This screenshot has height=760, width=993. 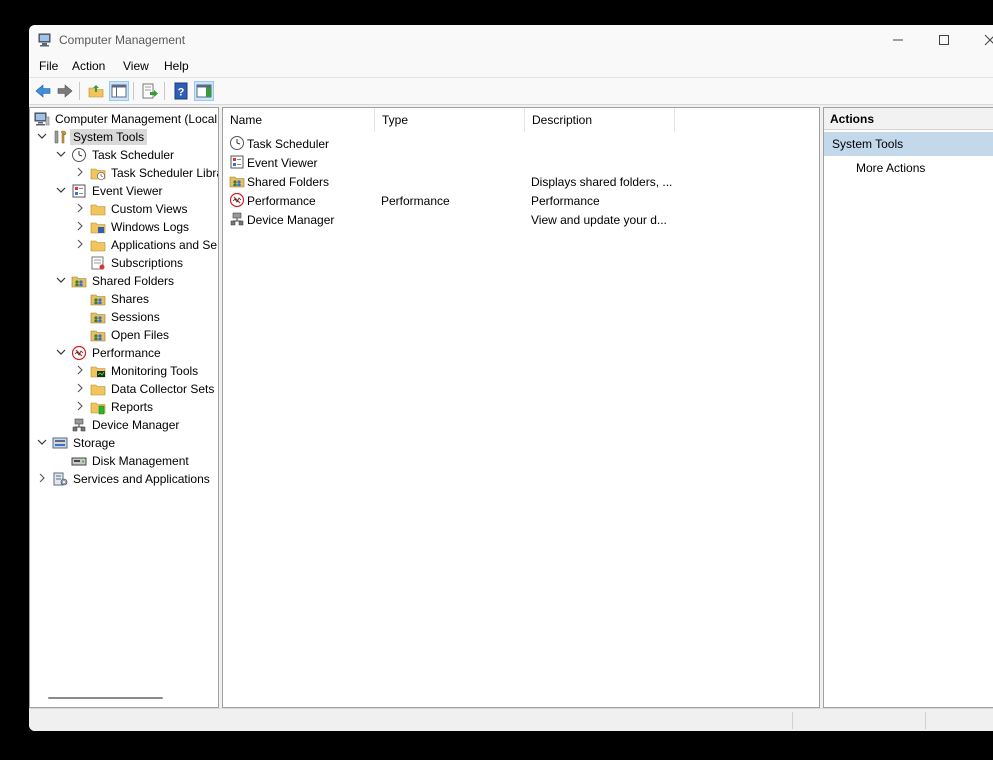 I want to click on action-pane-icon, so click(x=204, y=91).